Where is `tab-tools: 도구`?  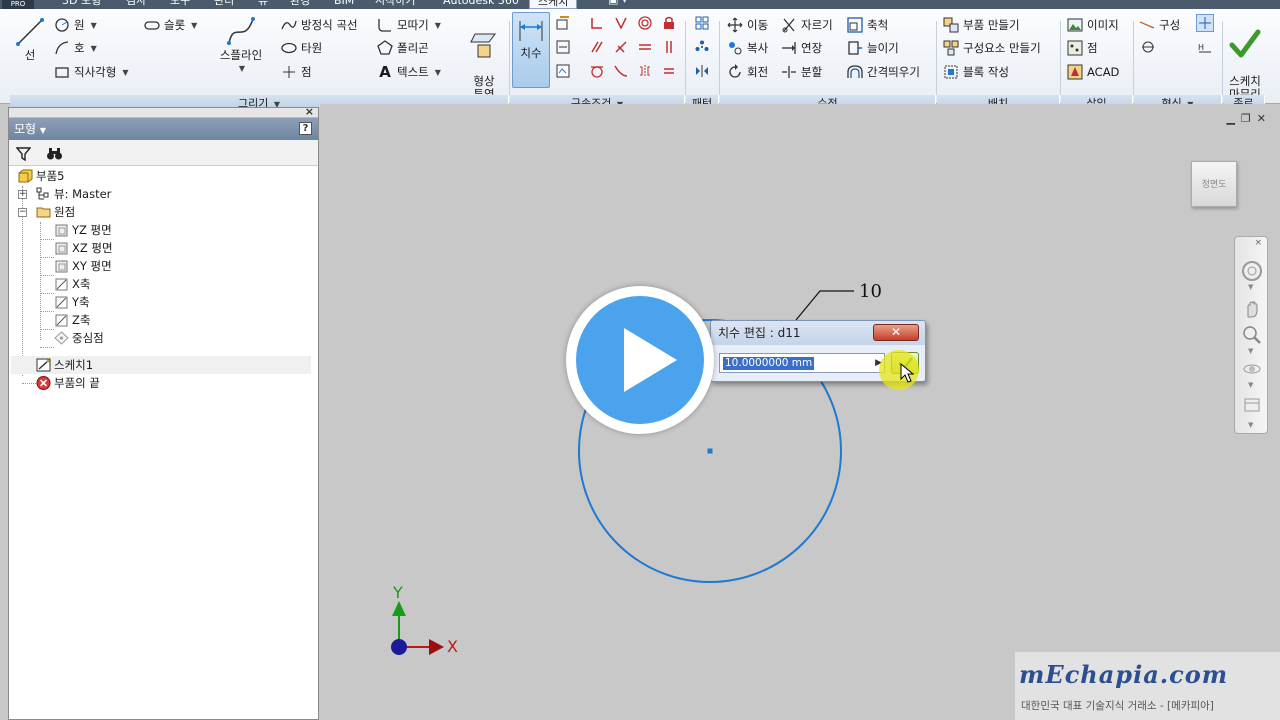
tab-tools: 도구 is located at coordinates (180, 4).